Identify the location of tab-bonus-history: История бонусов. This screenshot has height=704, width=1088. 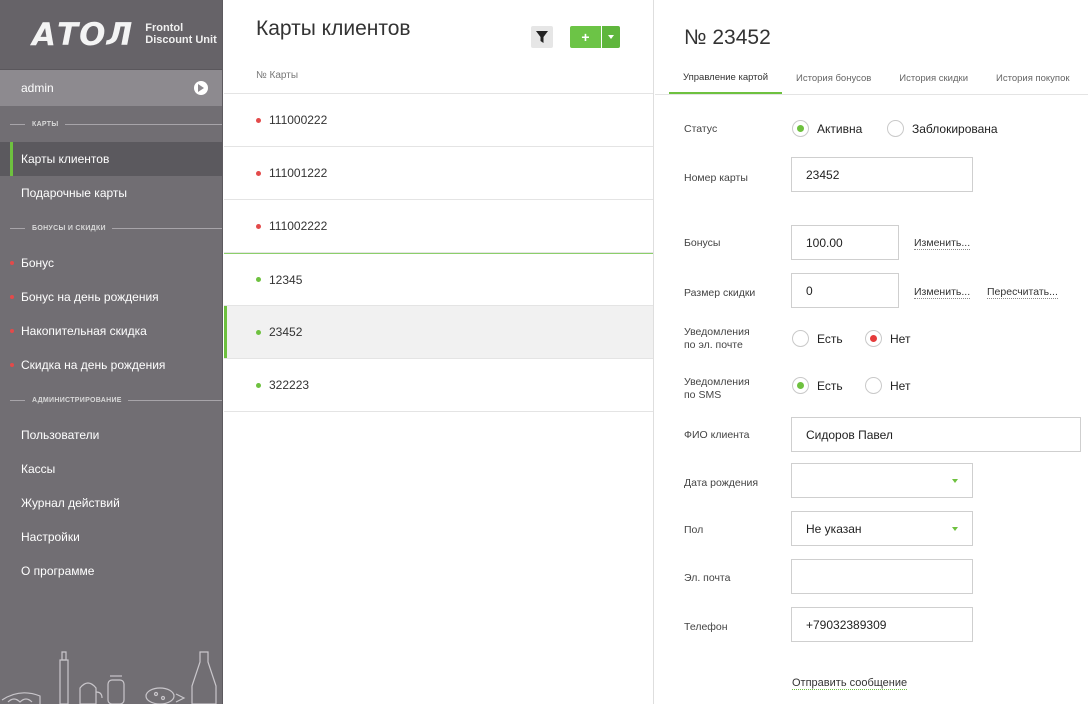
(833, 78).